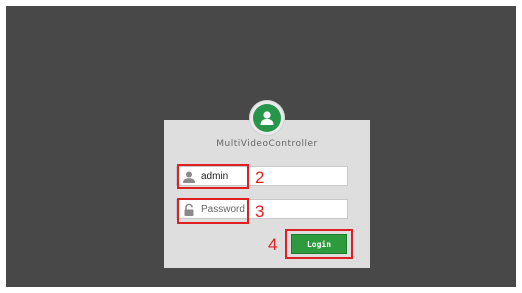 The width and height of the screenshot is (522, 293). Describe the element at coordinates (319, 244) in the screenshot. I see `login-highlight-box` at that location.